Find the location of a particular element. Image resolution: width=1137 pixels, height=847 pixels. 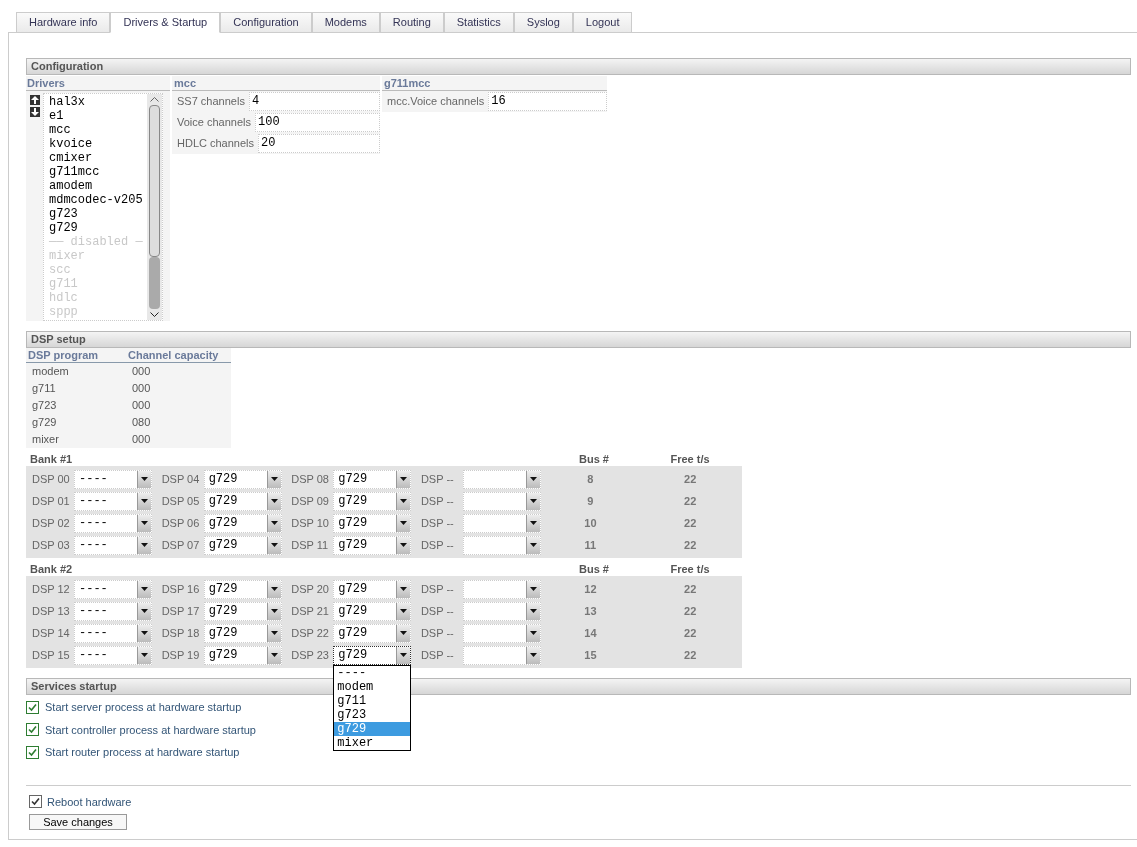

scrollbar is located at coordinates (154, 207).